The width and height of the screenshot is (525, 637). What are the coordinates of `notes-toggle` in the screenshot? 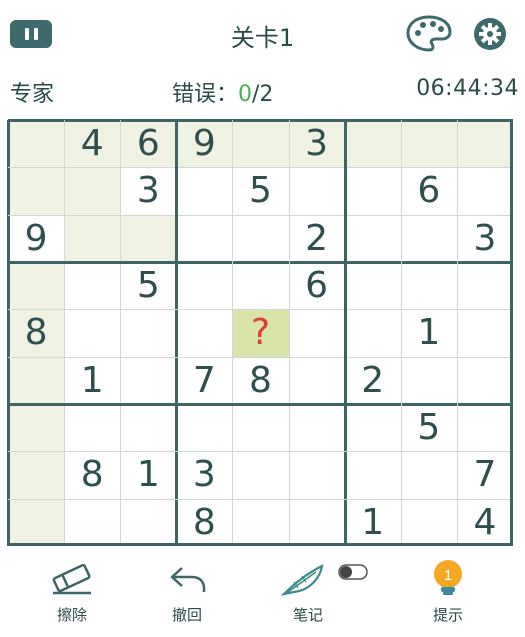 It's located at (353, 572).